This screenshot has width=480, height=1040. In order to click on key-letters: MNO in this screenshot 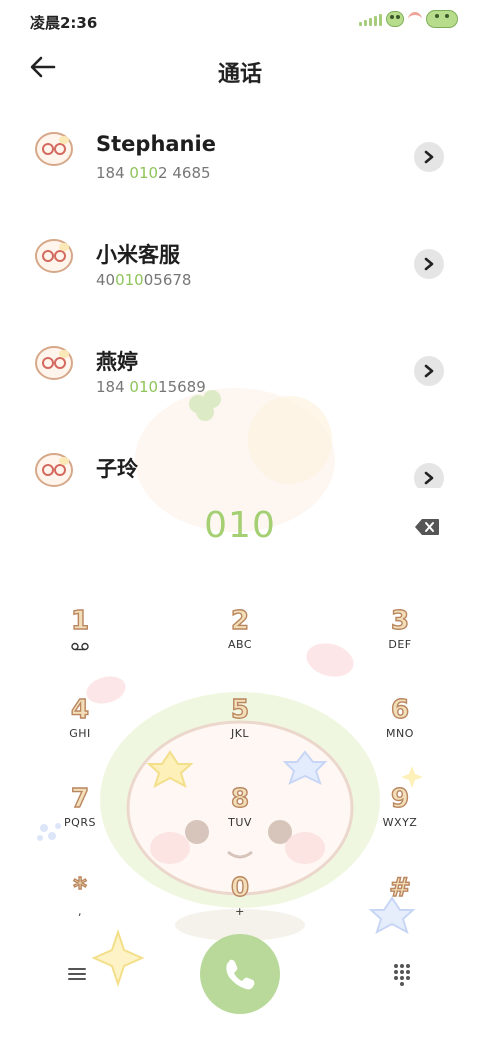, I will do `click(400, 733)`.